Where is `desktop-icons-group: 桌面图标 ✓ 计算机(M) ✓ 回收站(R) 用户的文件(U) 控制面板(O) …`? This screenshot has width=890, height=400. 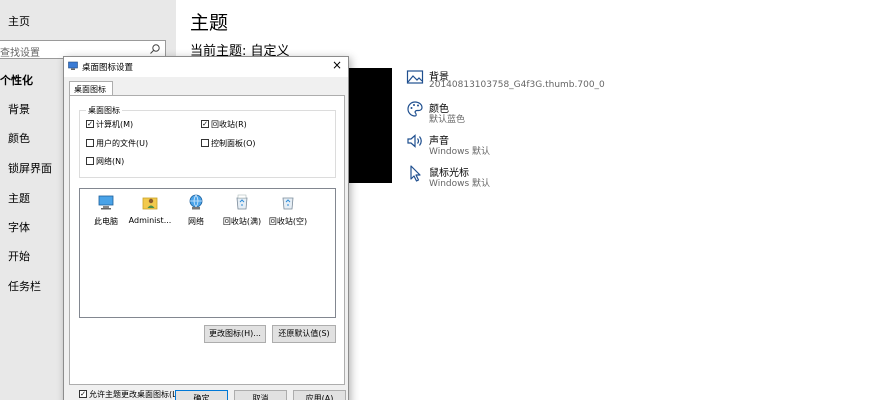 desktop-icons-group: 桌面图标 ✓ 计算机(M) ✓ 回收站(R) 用户的文件(U) 控制面板(O) … is located at coordinates (207, 141).